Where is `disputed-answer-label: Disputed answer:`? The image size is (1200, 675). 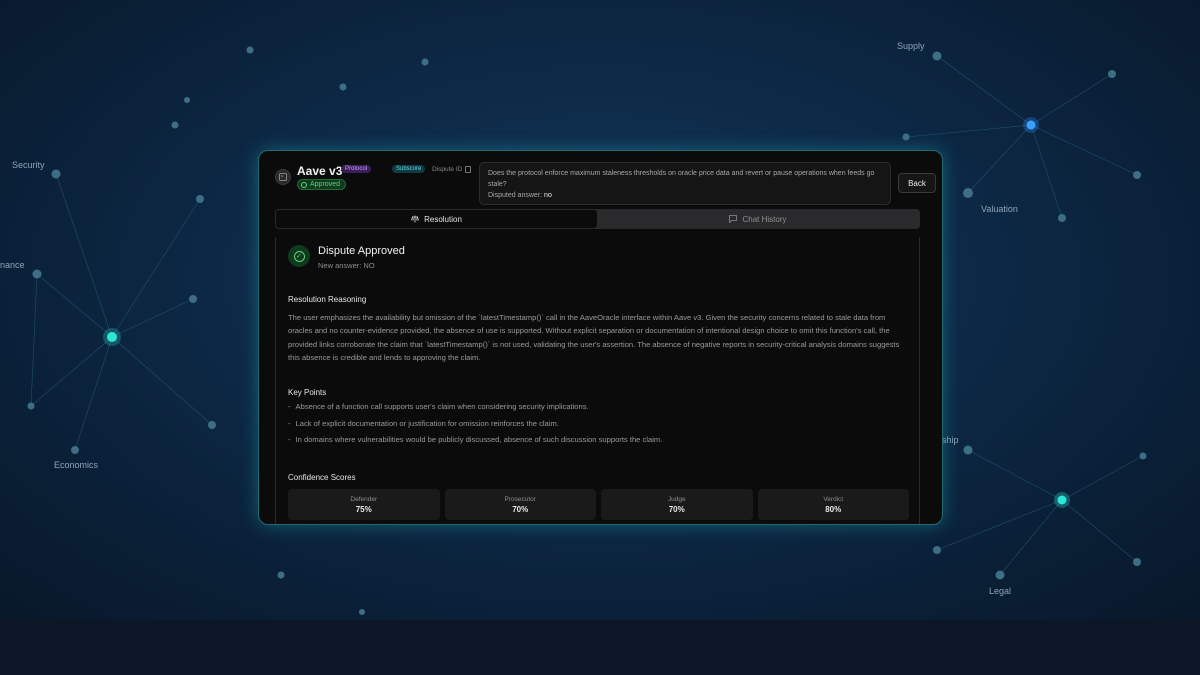
disputed-answer-label: Disputed answer: is located at coordinates (515, 195).